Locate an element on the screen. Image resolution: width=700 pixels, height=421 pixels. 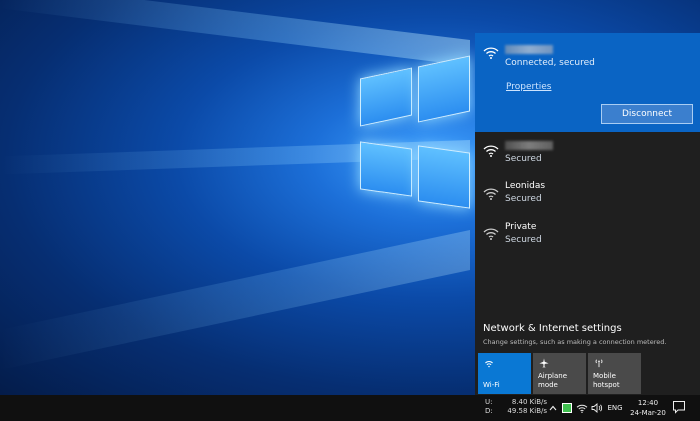
network-status: Connected, secured is located at coordinates (550, 63).